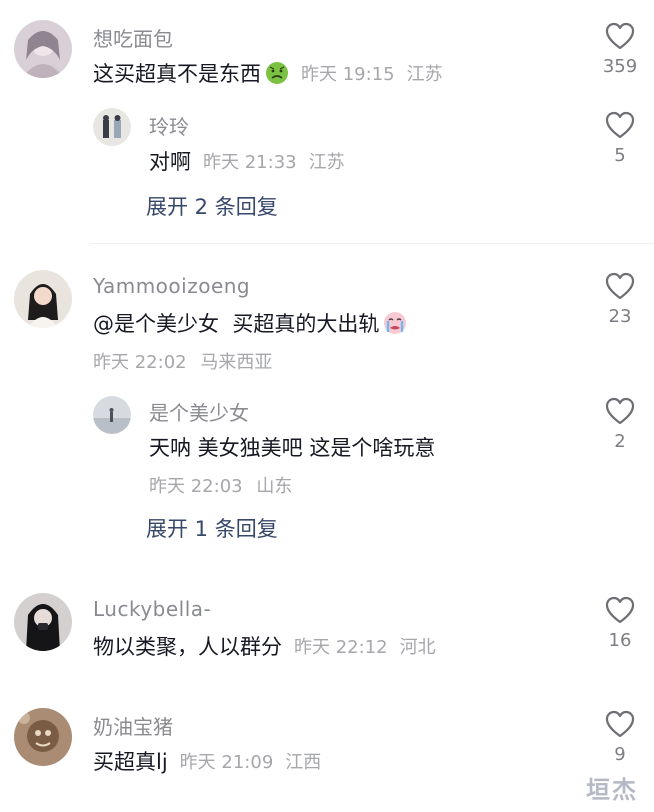 The width and height of the screenshot is (654, 812). What do you see at coordinates (620, 155) in the screenshot?
I see `like-count: 5` at bounding box center [620, 155].